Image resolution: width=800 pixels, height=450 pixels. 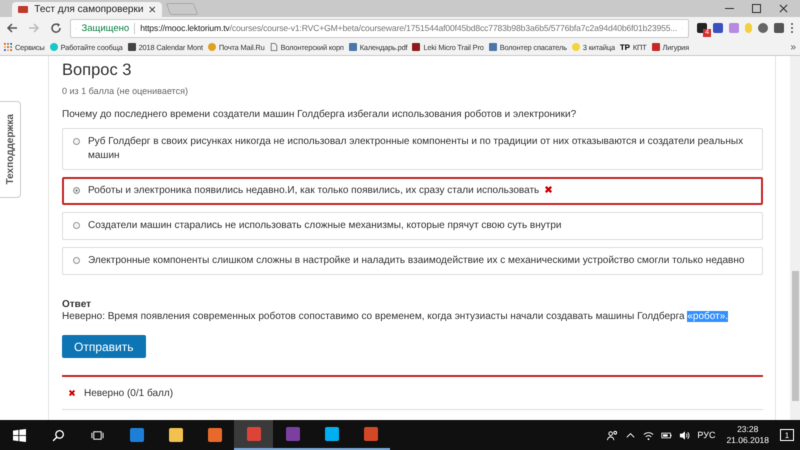 What do you see at coordinates (684, 435) in the screenshot?
I see `volume-icon` at bounding box center [684, 435].